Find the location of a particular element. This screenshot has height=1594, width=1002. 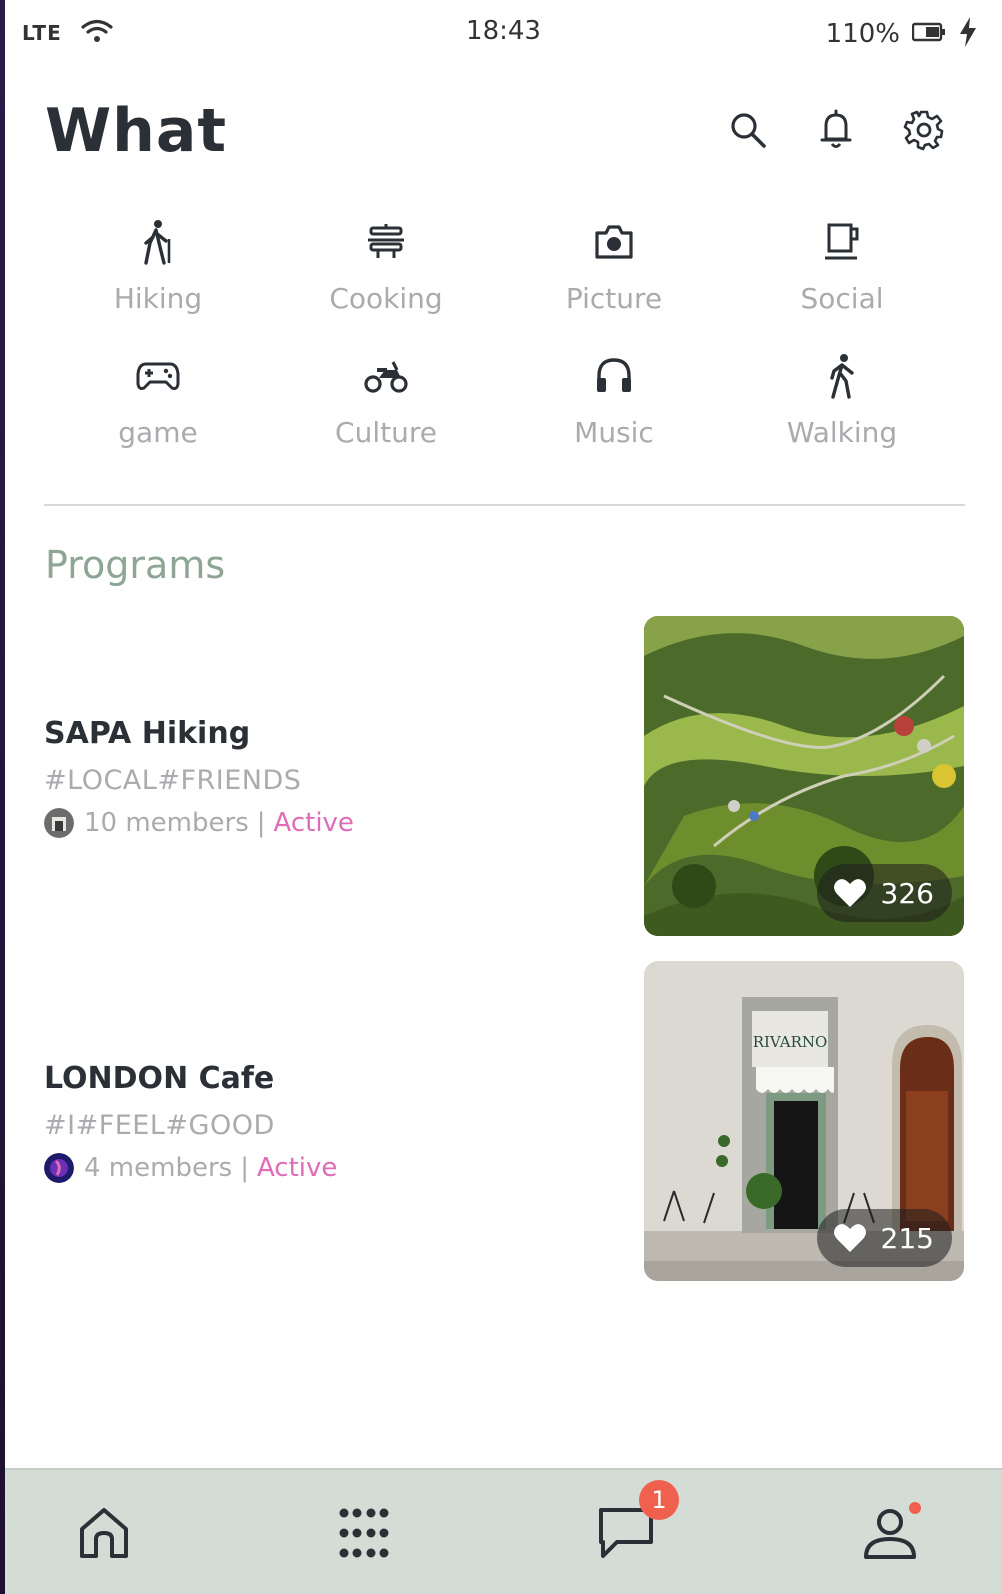

nav-home is located at coordinates (104, 1533).